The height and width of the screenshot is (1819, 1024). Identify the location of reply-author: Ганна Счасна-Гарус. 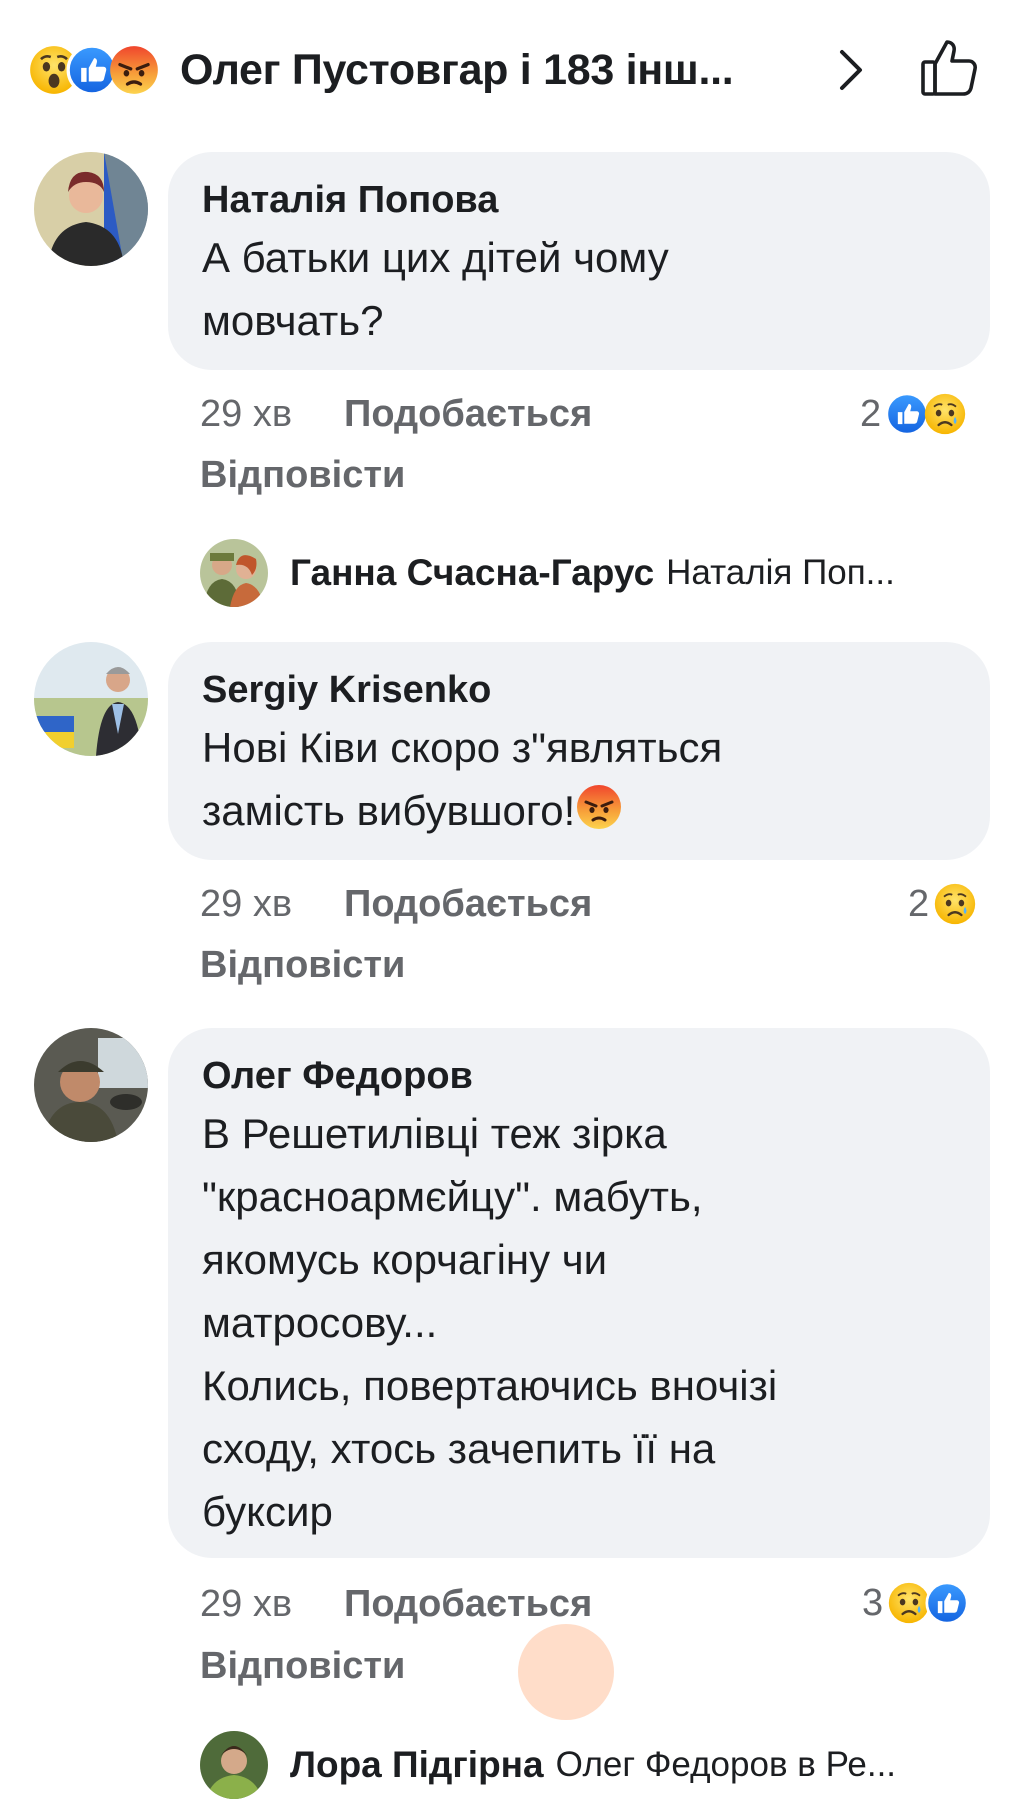
(472, 573).